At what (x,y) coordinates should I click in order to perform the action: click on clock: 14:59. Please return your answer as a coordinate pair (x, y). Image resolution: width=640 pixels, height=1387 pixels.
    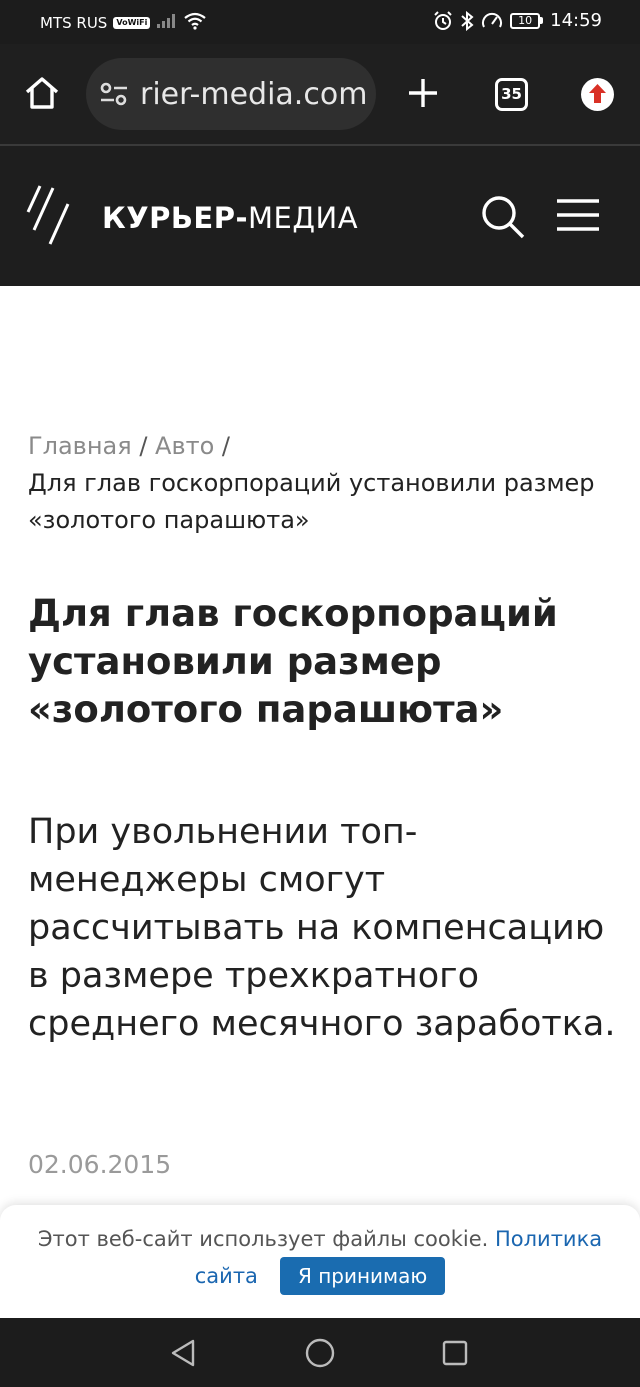
    Looking at the image, I should click on (576, 20).